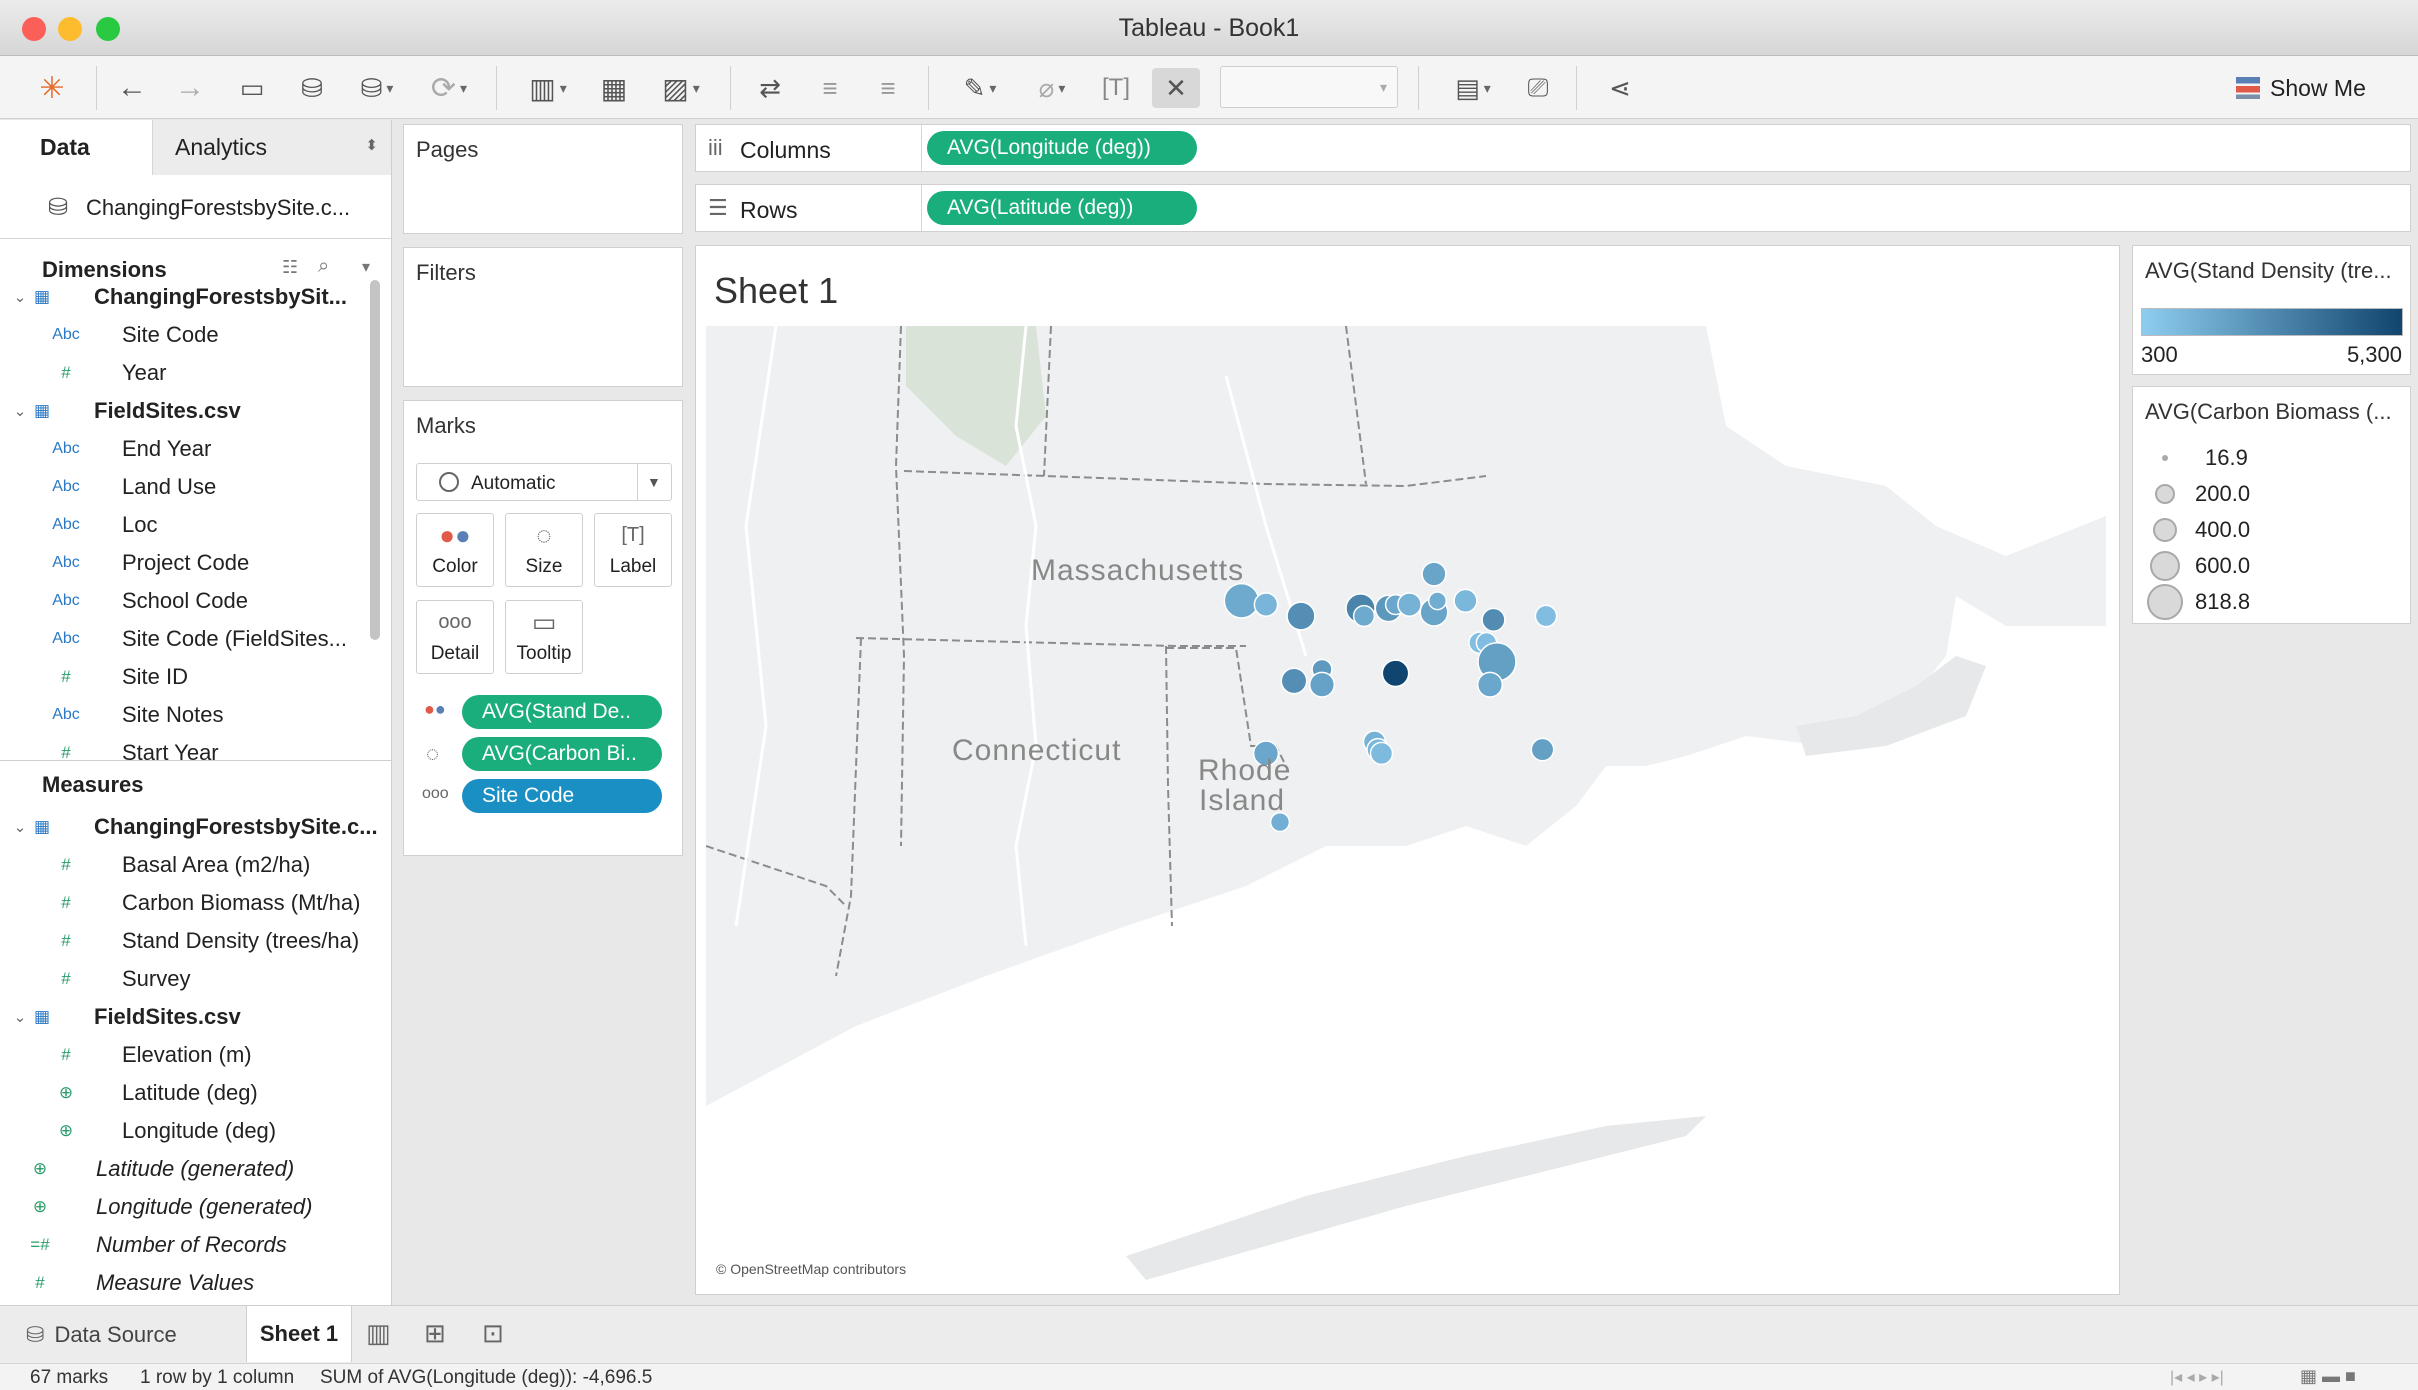 This screenshot has width=2418, height=1390. Describe the element at coordinates (185, 487) in the screenshot. I see `field-item: Abc Land Use` at that location.